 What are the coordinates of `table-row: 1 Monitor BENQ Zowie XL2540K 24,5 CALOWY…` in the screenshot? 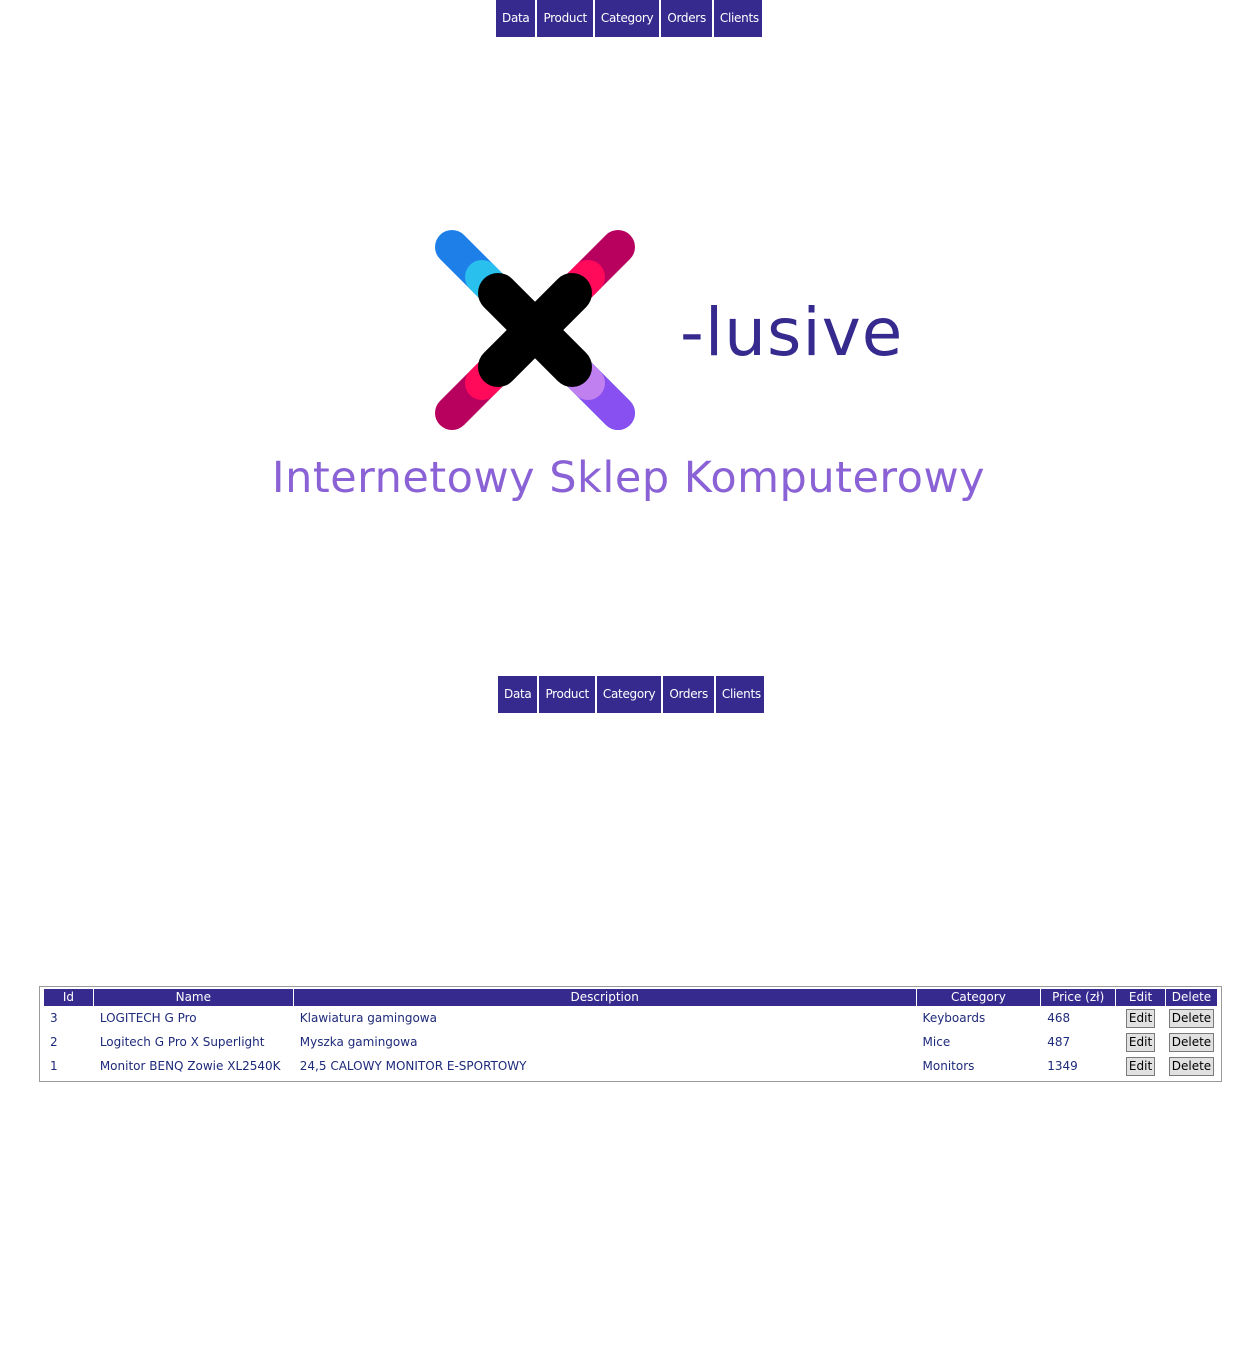 It's located at (630, 1066).